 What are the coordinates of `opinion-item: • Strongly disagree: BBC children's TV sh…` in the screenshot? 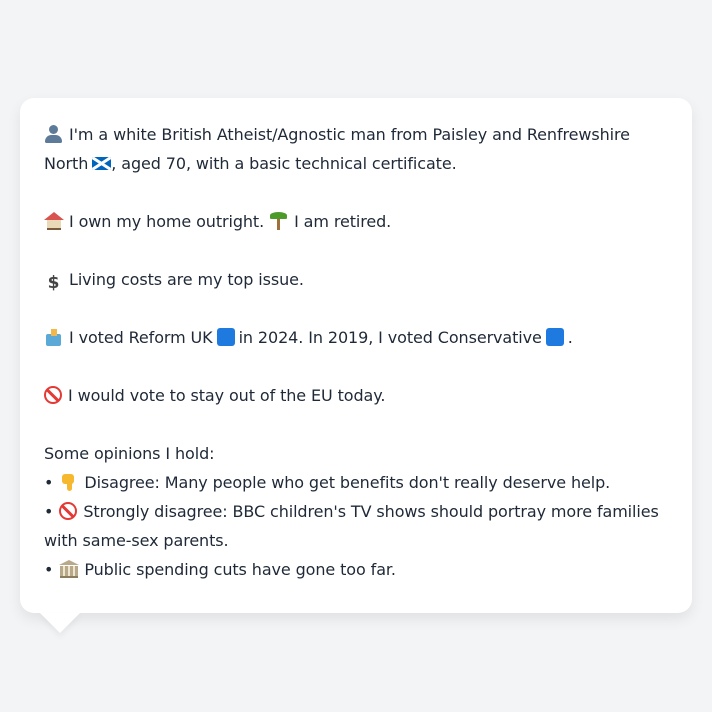 It's located at (356, 526).